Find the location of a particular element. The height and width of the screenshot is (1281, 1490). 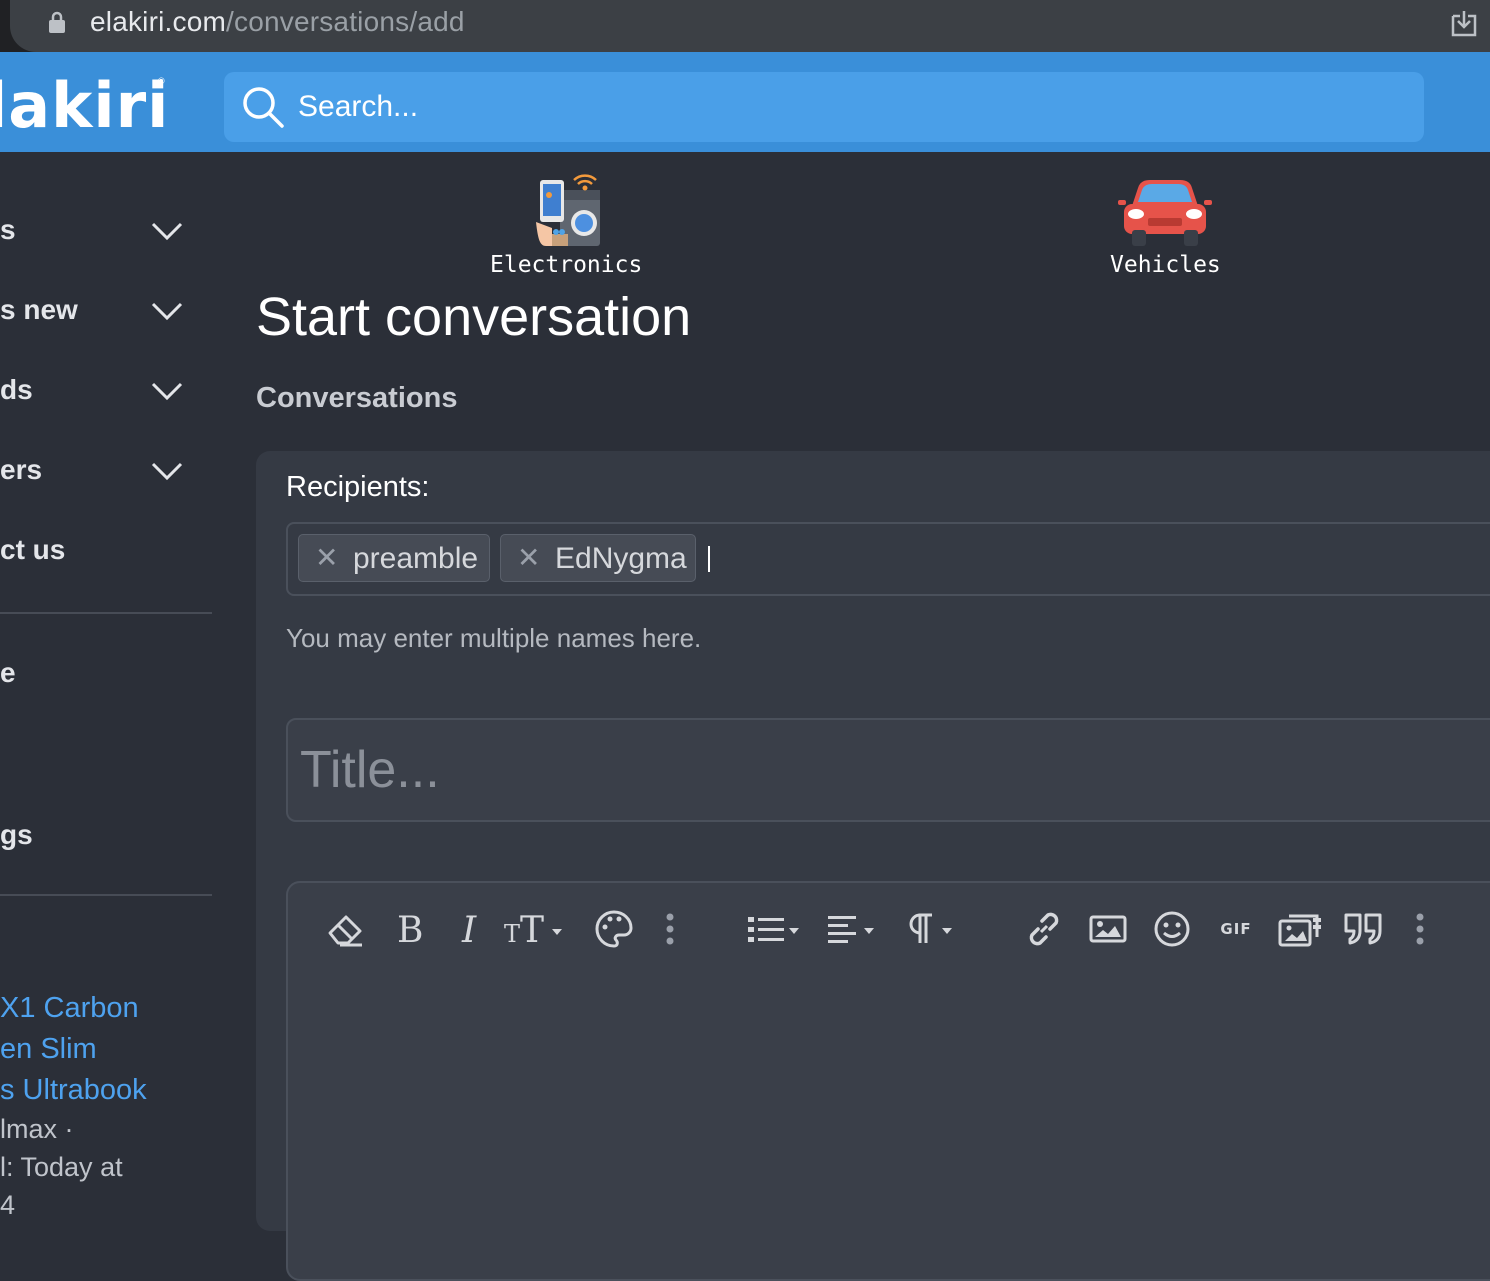

list-button is located at coordinates (776, 929).